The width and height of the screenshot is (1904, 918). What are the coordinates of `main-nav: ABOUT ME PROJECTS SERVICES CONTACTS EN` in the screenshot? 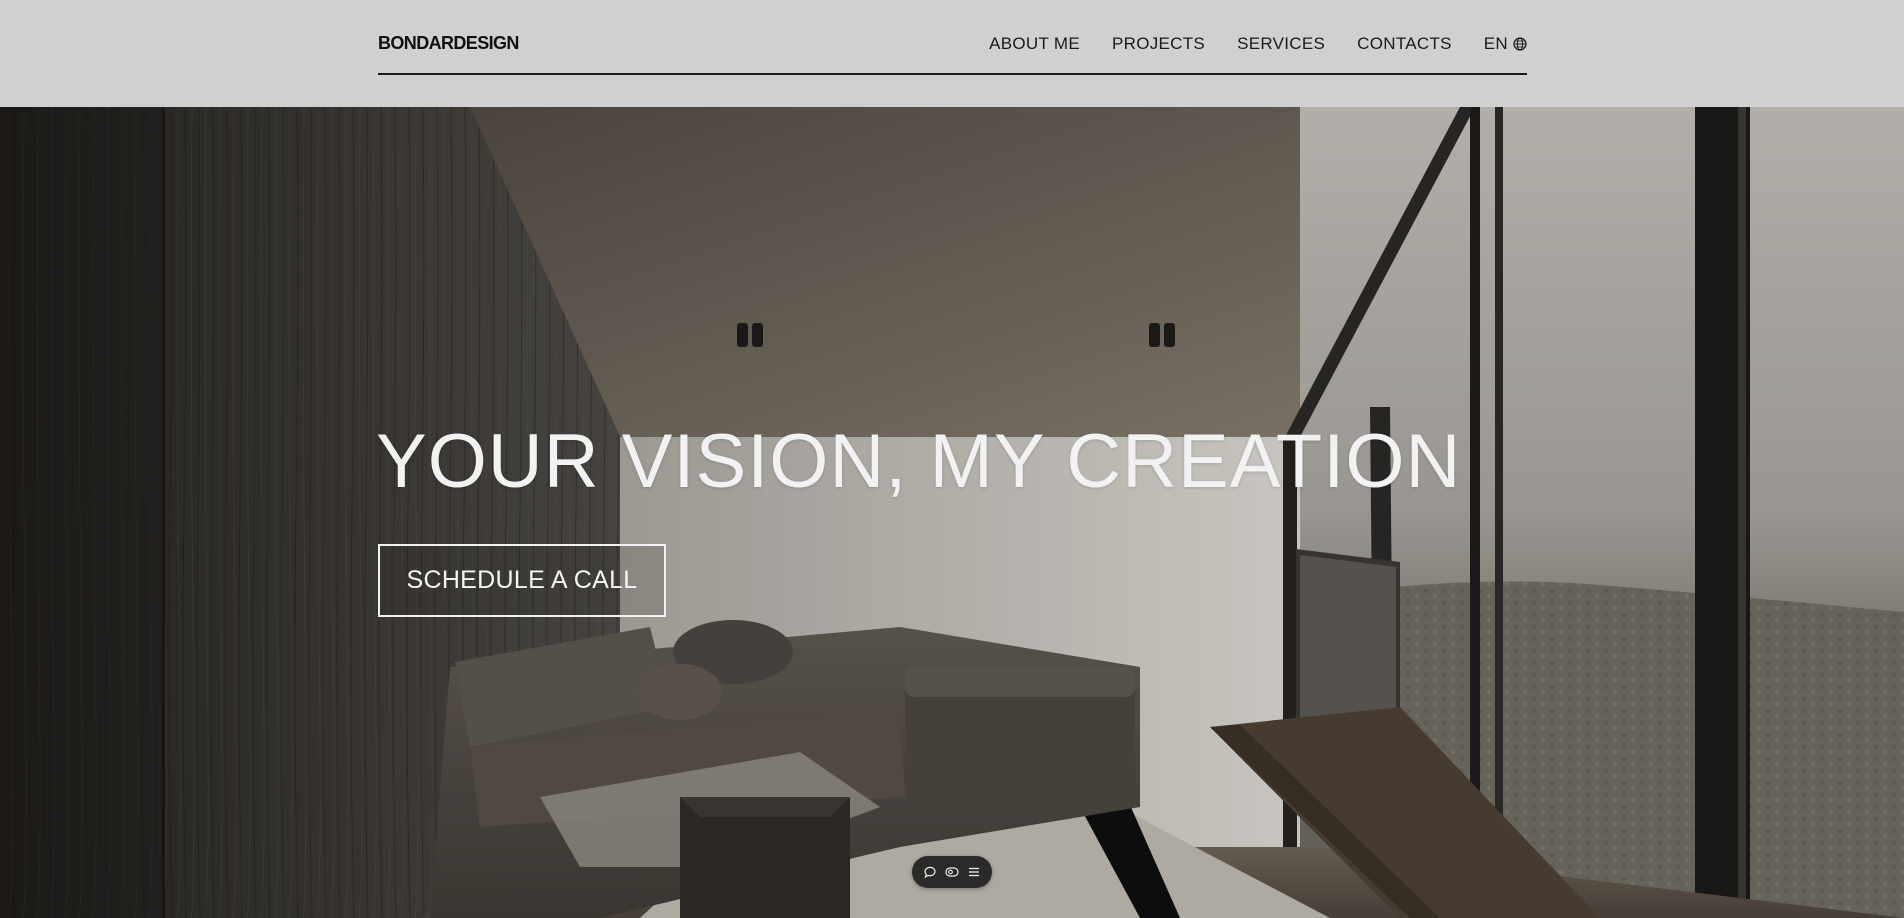 It's located at (1242, 44).